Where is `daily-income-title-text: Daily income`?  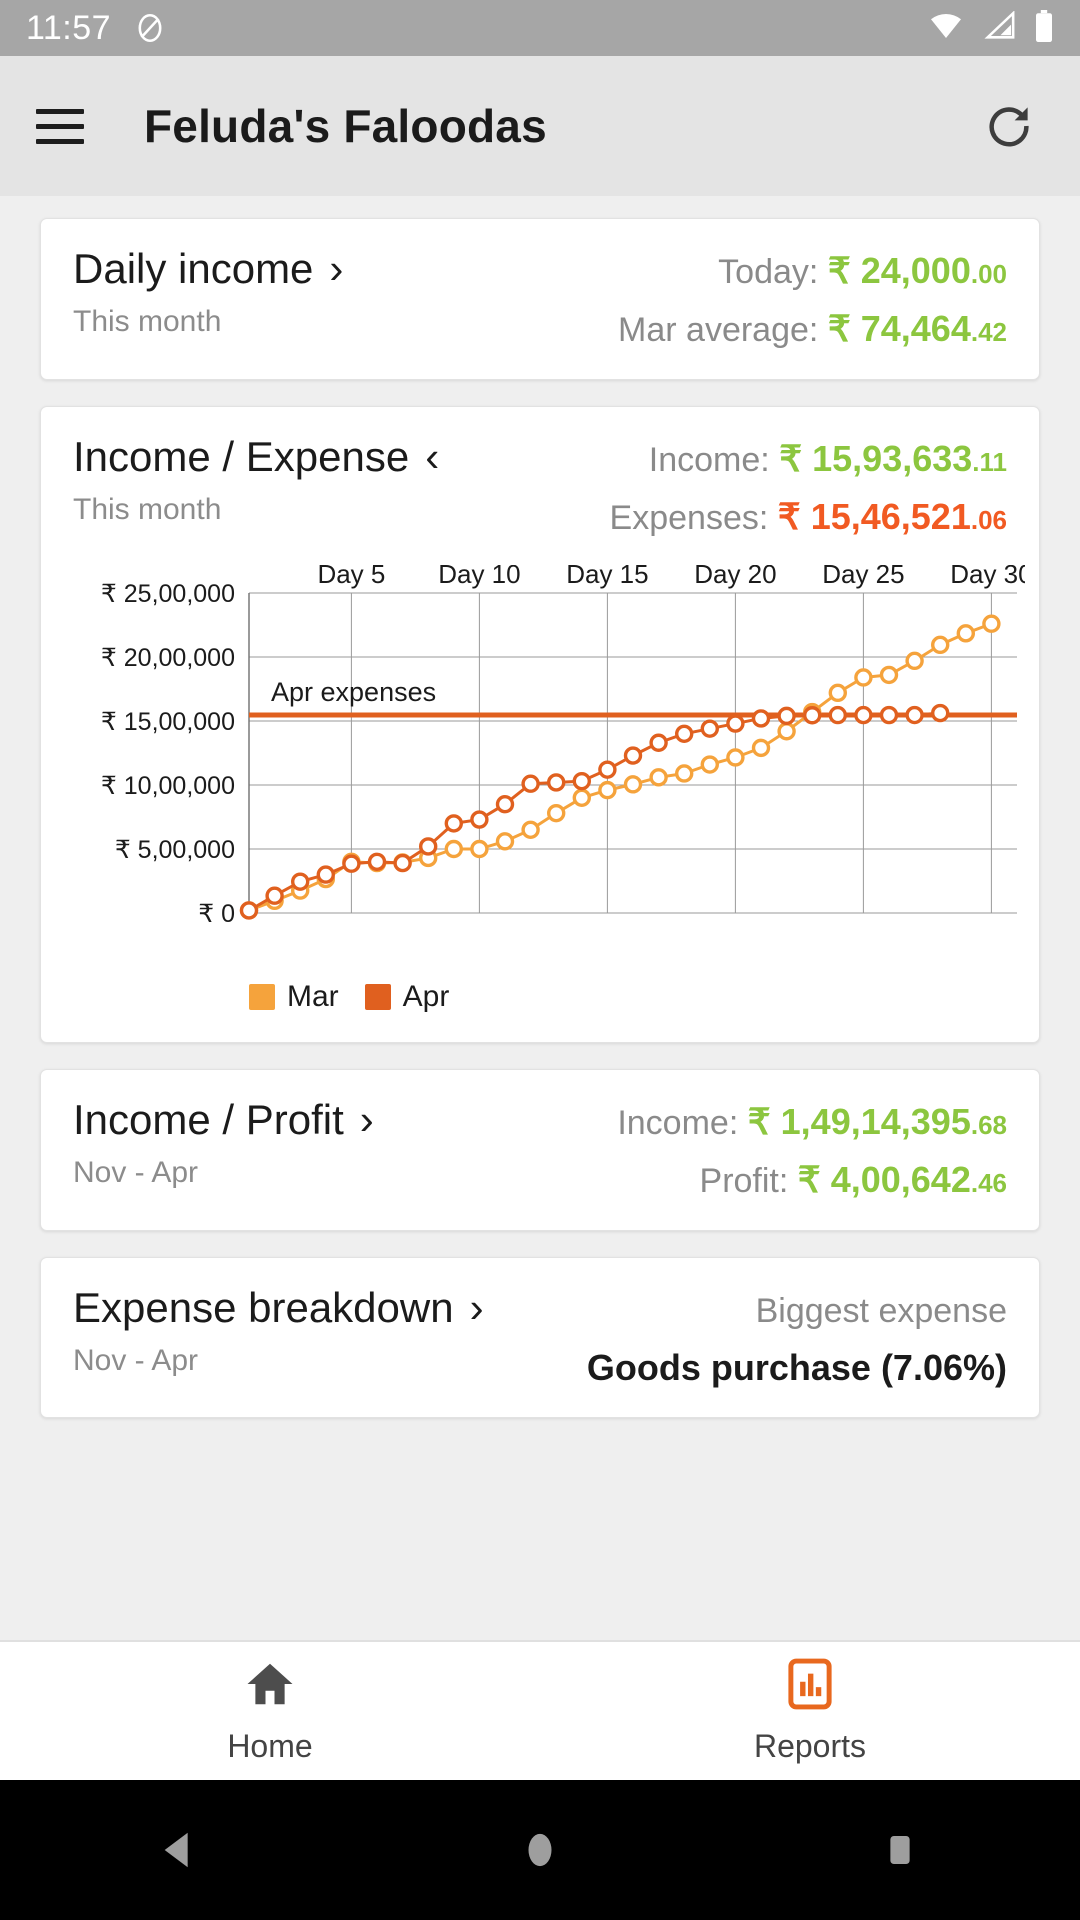 daily-income-title-text: Daily income is located at coordinates (193, 268).